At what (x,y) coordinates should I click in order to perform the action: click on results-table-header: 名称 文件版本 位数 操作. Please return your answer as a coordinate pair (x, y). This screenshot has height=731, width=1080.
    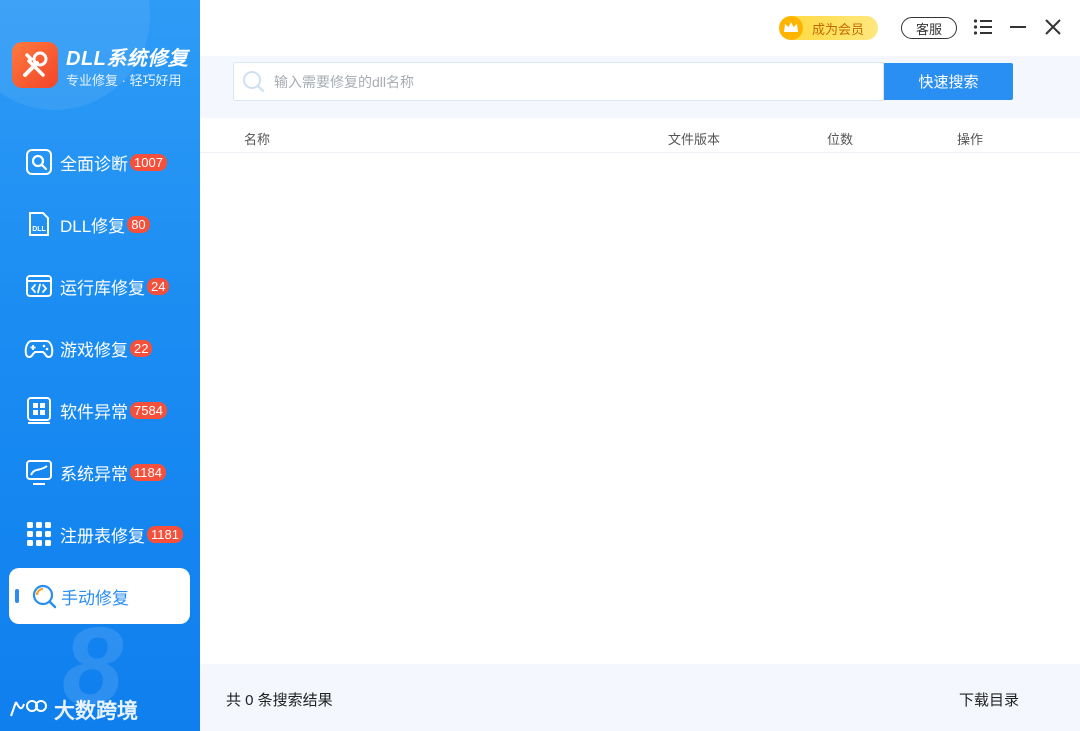
    Looking at the image, I should click on (640, 135).